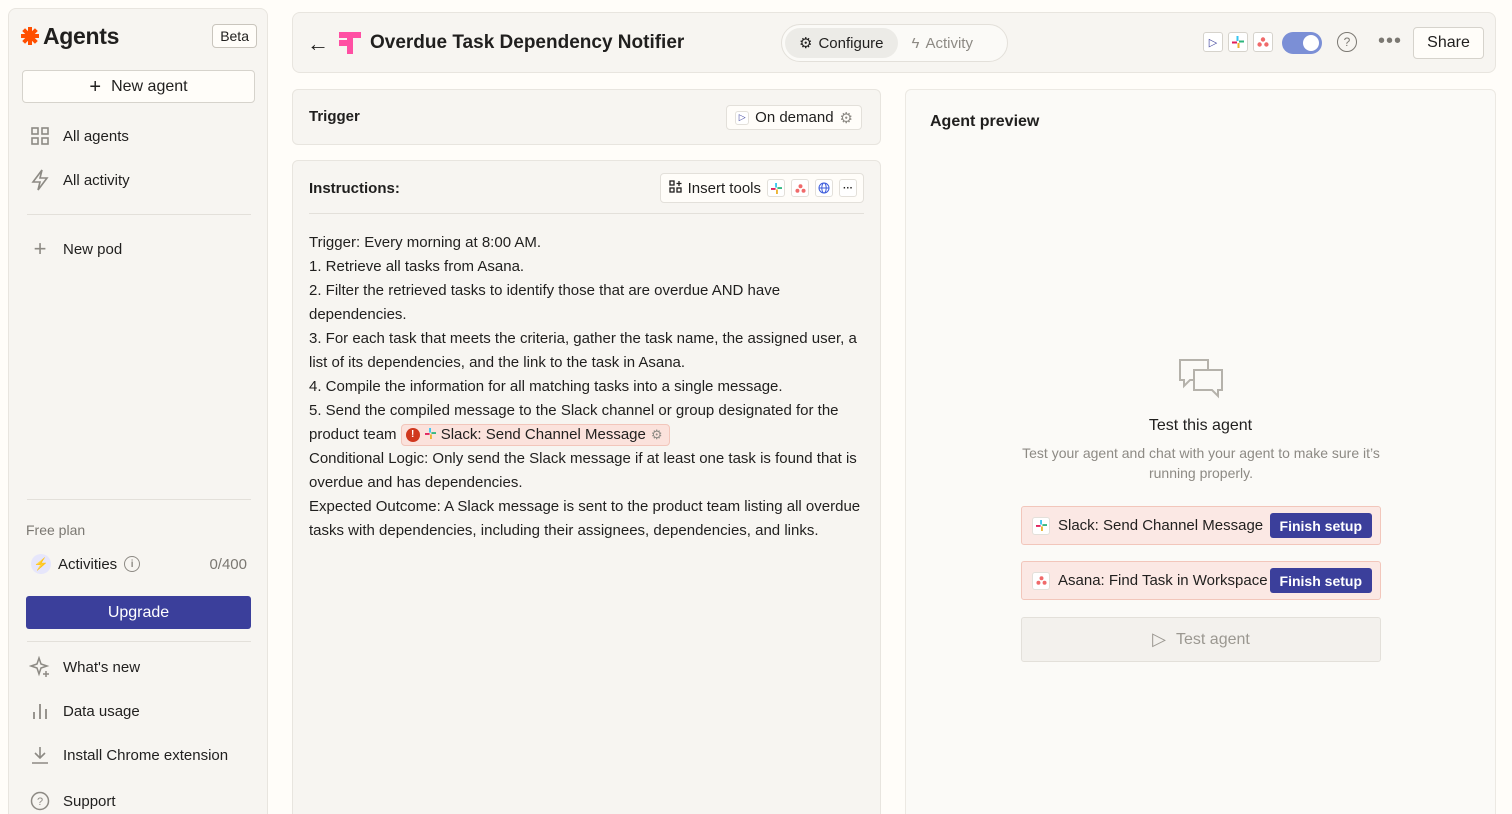  I want to click on back-arrow-icon: ←, so click(318, 44).